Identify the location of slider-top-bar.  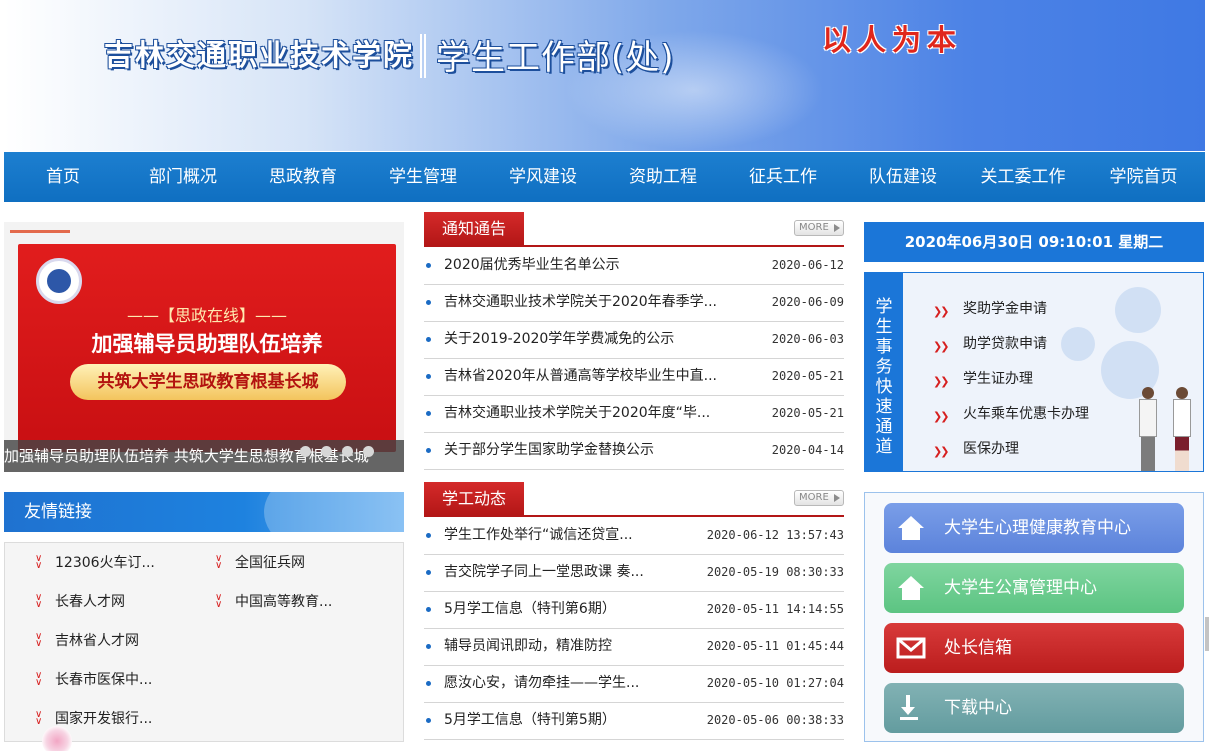
(40, 231).